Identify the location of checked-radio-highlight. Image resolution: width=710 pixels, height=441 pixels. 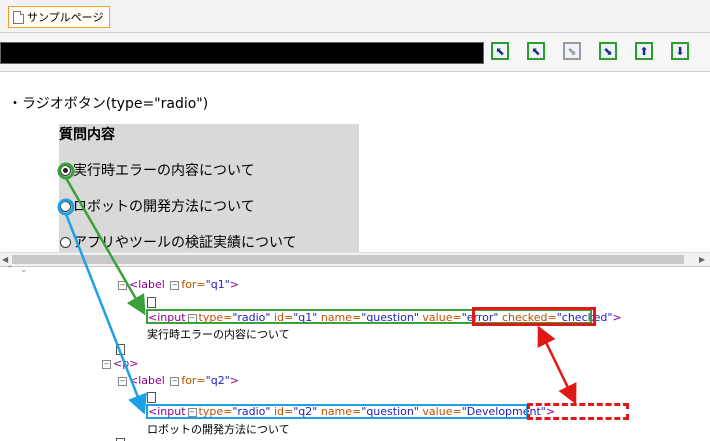
(66, 171).